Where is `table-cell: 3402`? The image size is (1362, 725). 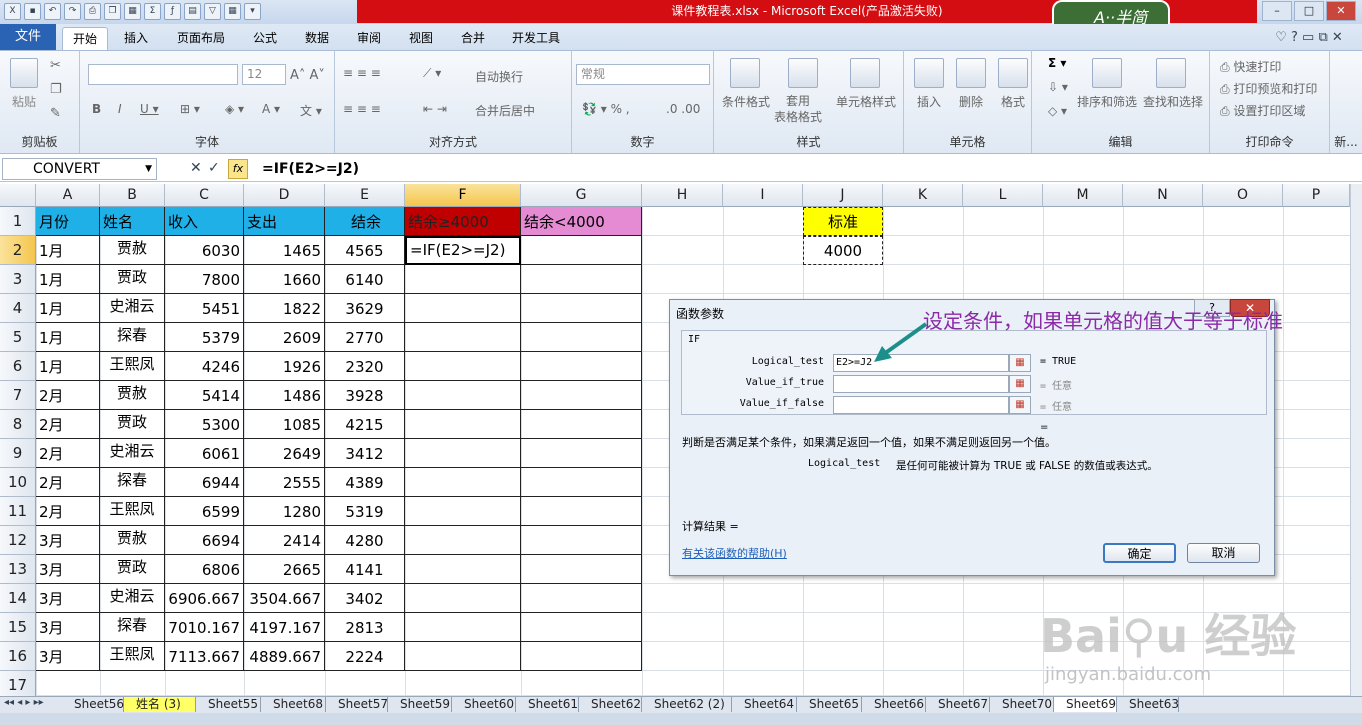
table-cell: 3402 is located at coordinates (365, 598).